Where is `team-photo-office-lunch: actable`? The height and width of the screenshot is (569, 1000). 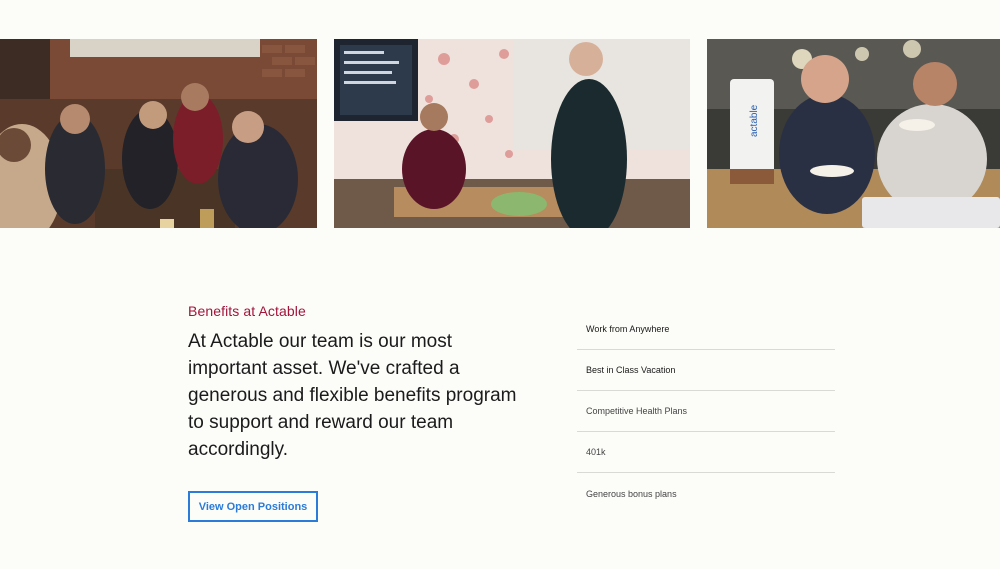
team-photo-office-lunch: actable is located at coordinates (853, 133).